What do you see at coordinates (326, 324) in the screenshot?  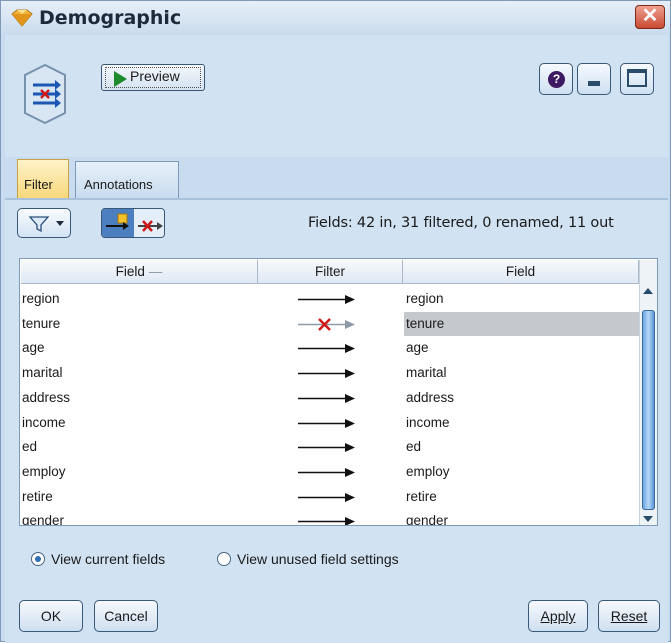 I see `filtered-arrow-icon` at bounding box center [326, 324].